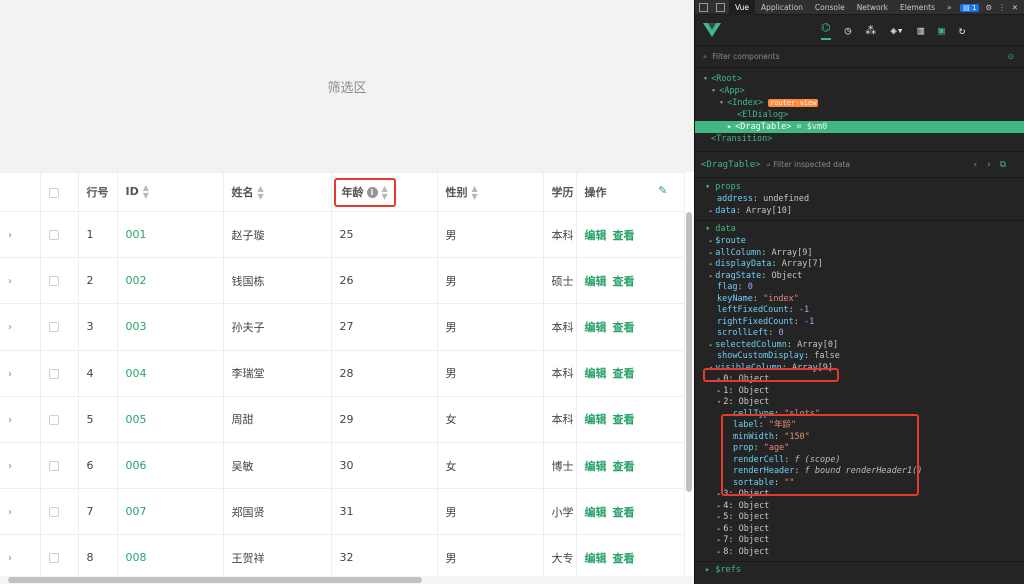  Describe the element at coordinates (662, 190) in the screenshot. I see `pencil-icon: ✎` at that location.